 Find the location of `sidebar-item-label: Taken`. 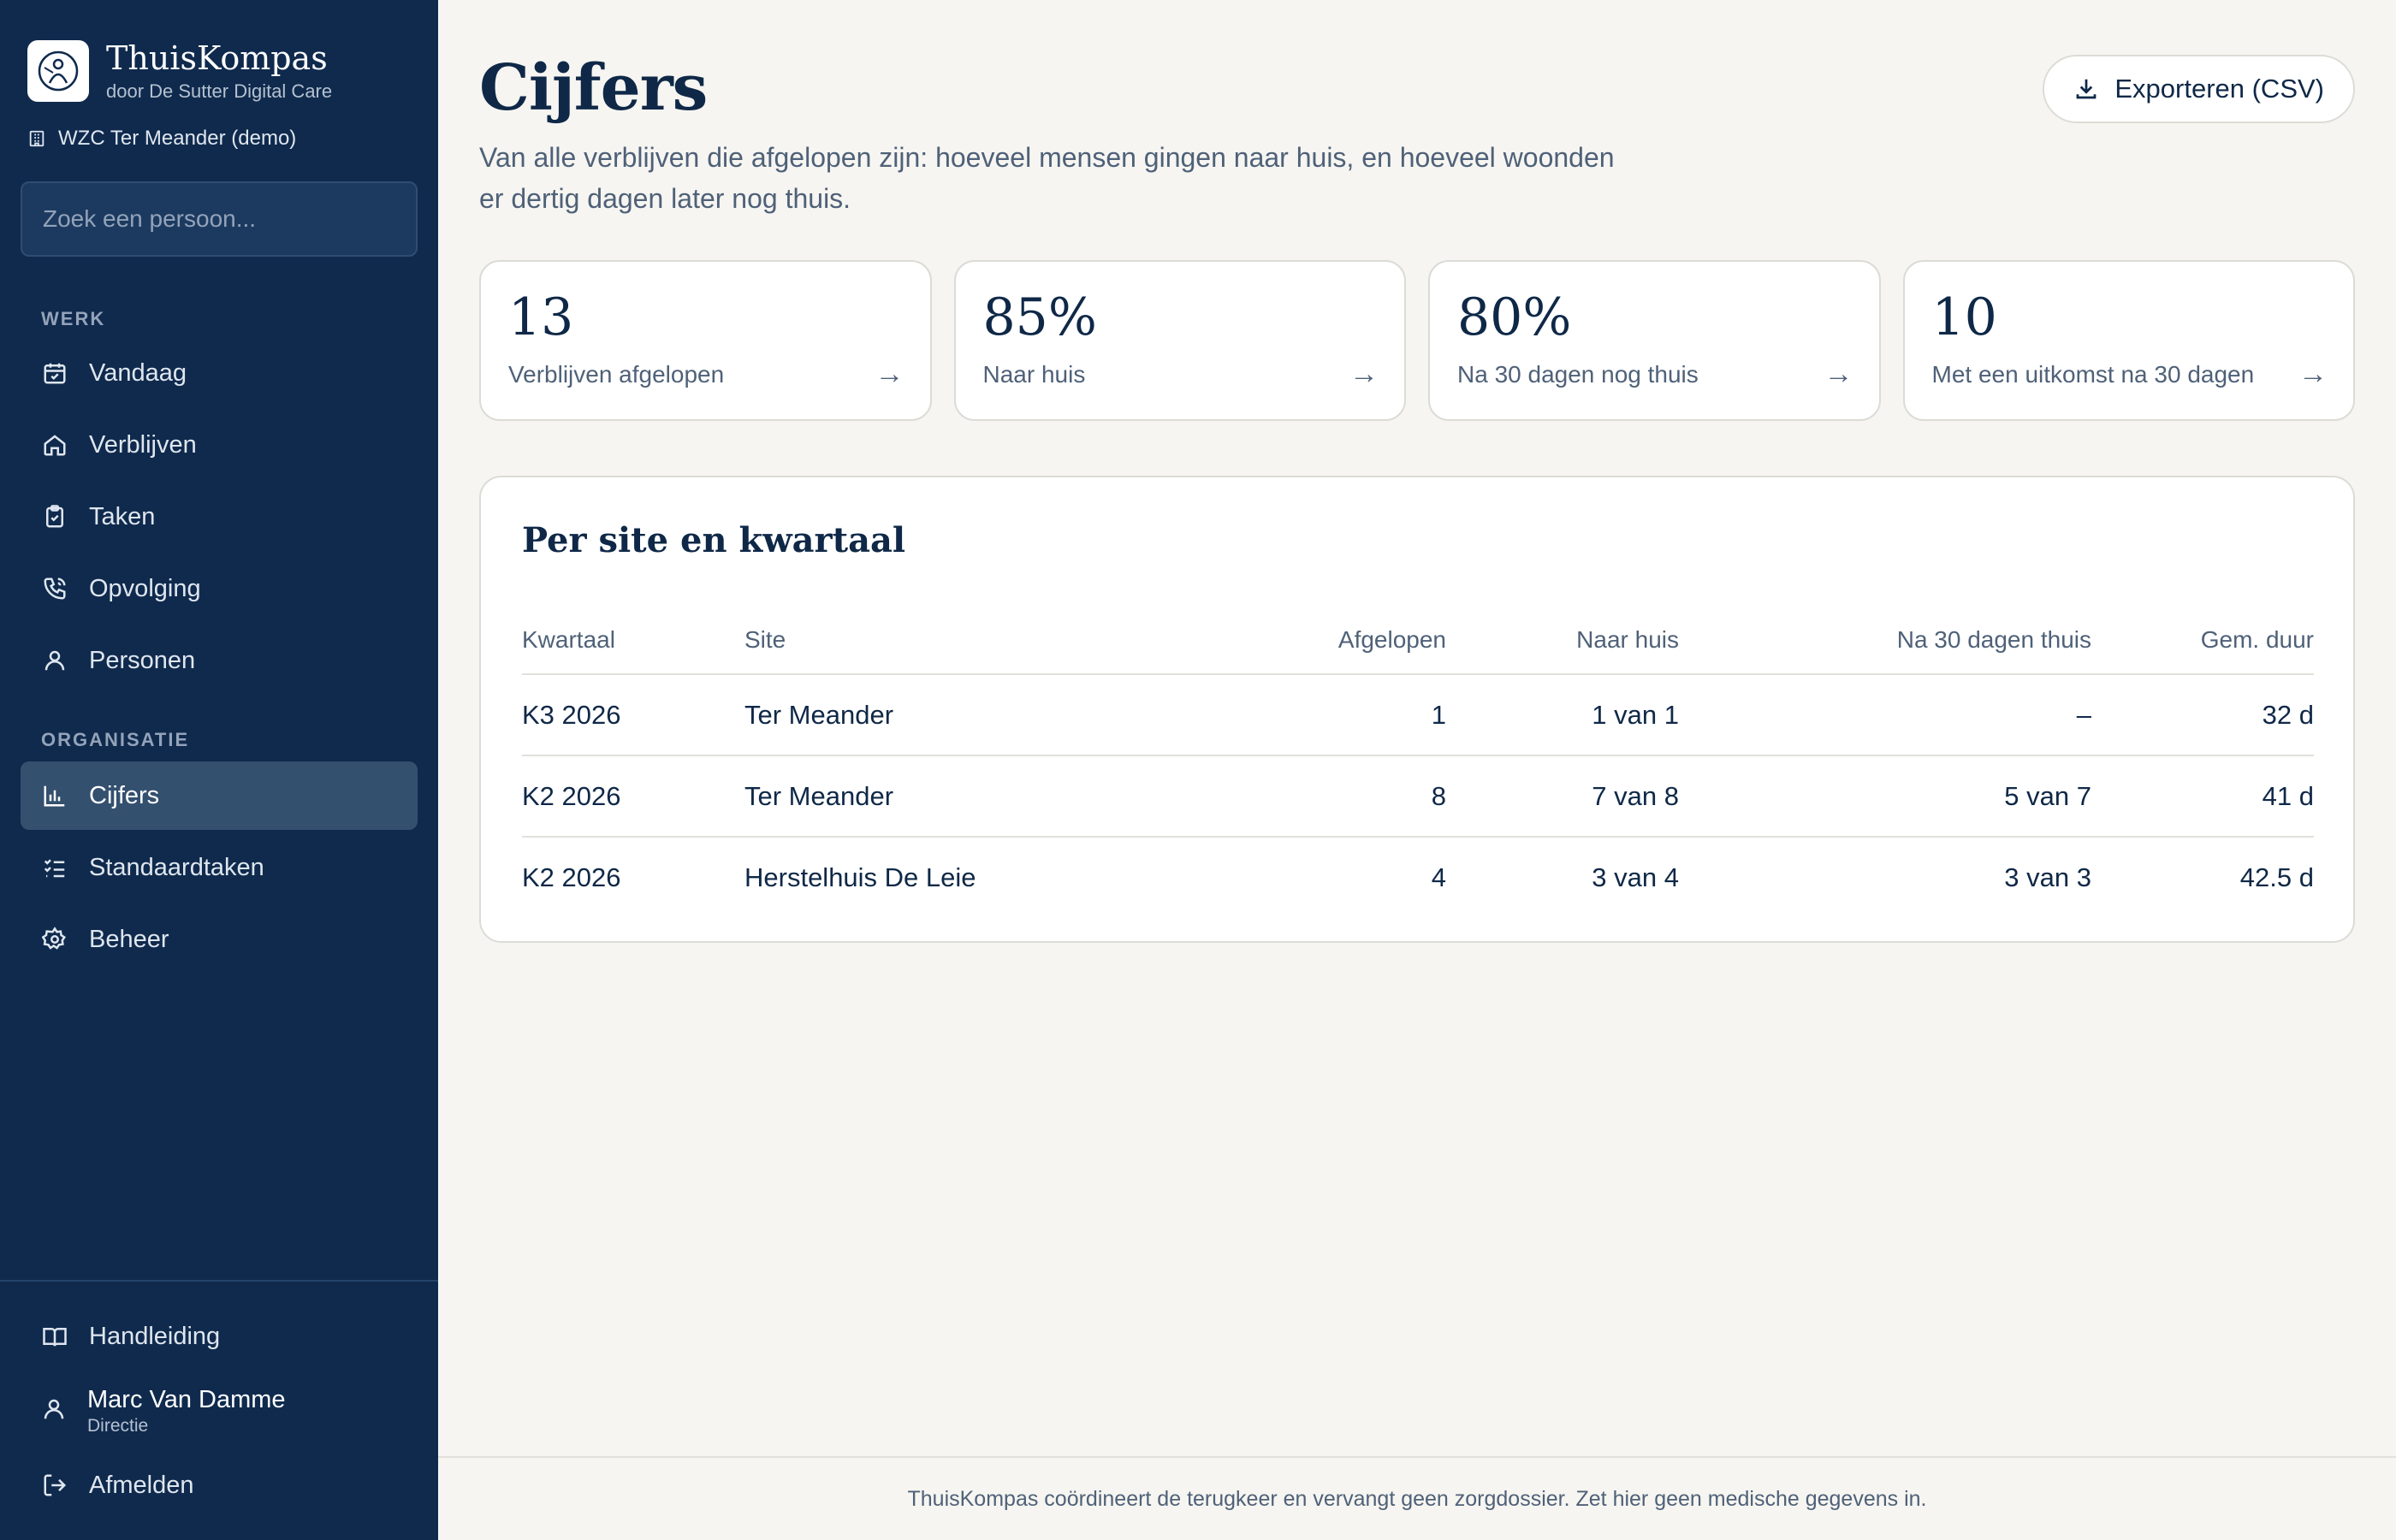

sidebar-item-label: Taken is located at coordinates (123, 516).